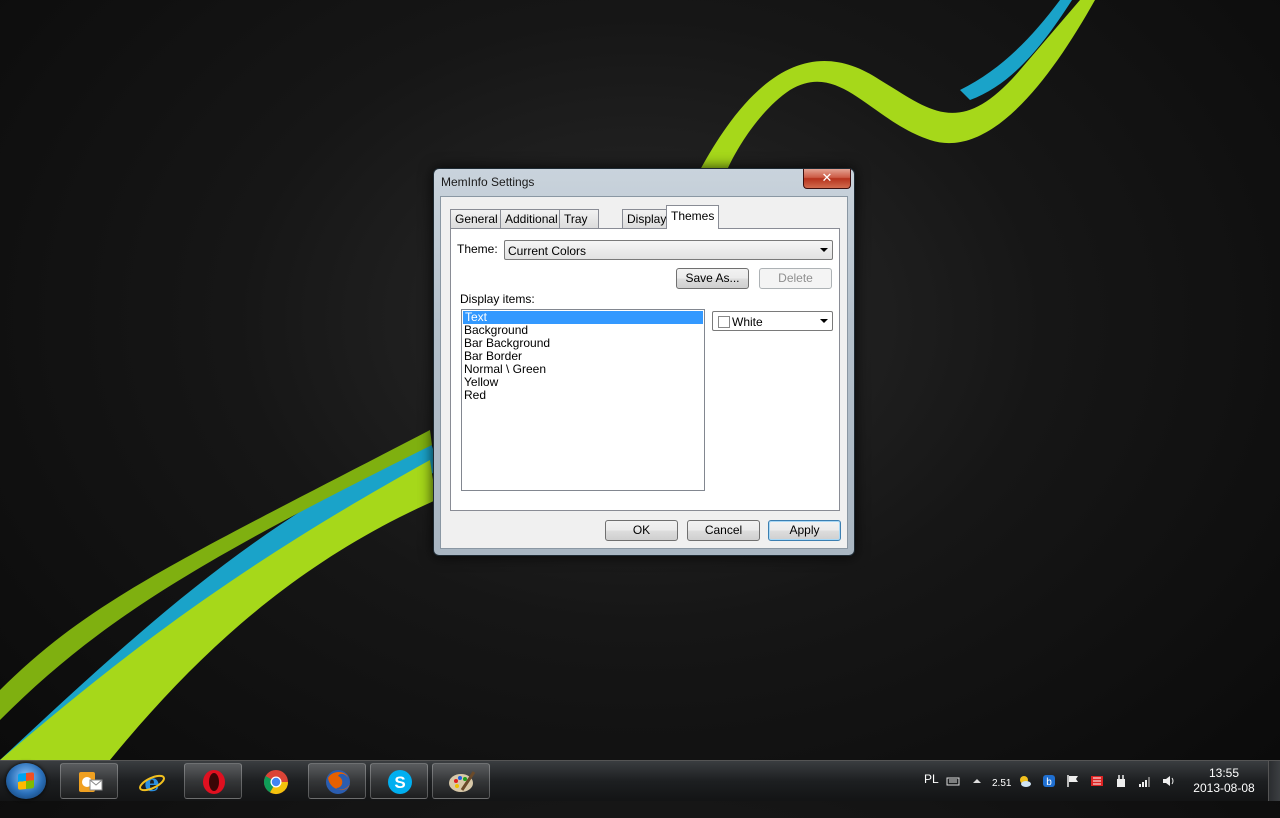  What do you see at coordinates (531, 218) in the screenshot?
I see `tab-additional: Additional` at bounding box center [531, 218].